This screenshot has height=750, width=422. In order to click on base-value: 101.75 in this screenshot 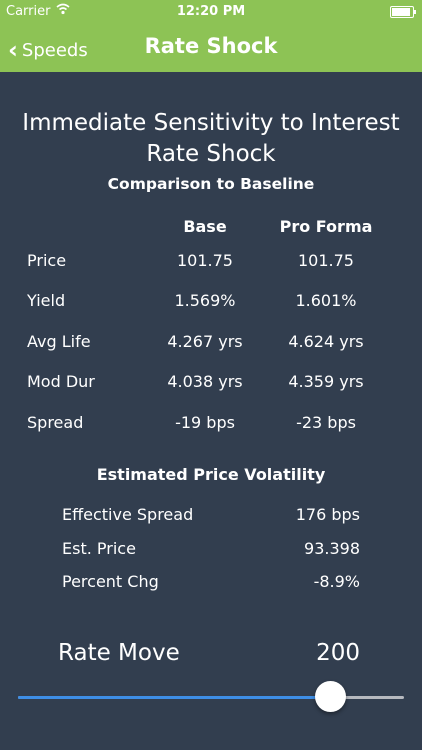, I will do `click(205, 260)`.